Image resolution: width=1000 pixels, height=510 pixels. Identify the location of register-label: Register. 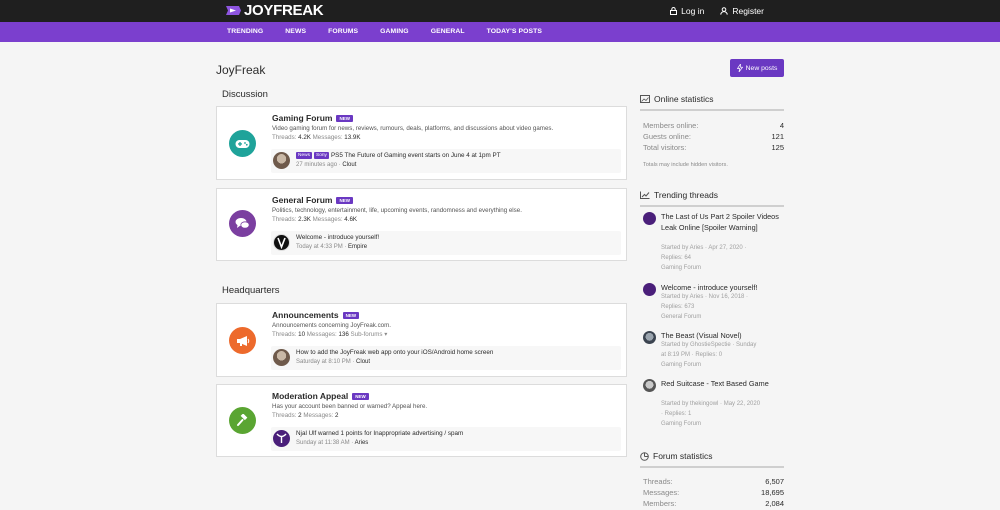
(748, 11).